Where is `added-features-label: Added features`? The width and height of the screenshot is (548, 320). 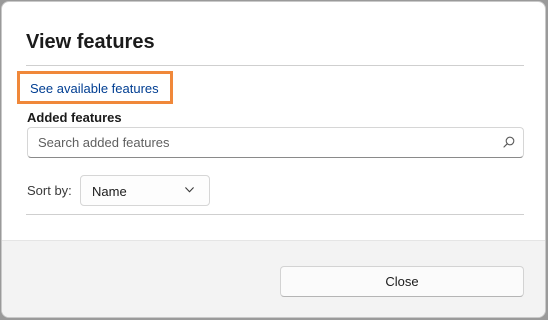 added-features-label: Added features is located at coordinates (74, 117).